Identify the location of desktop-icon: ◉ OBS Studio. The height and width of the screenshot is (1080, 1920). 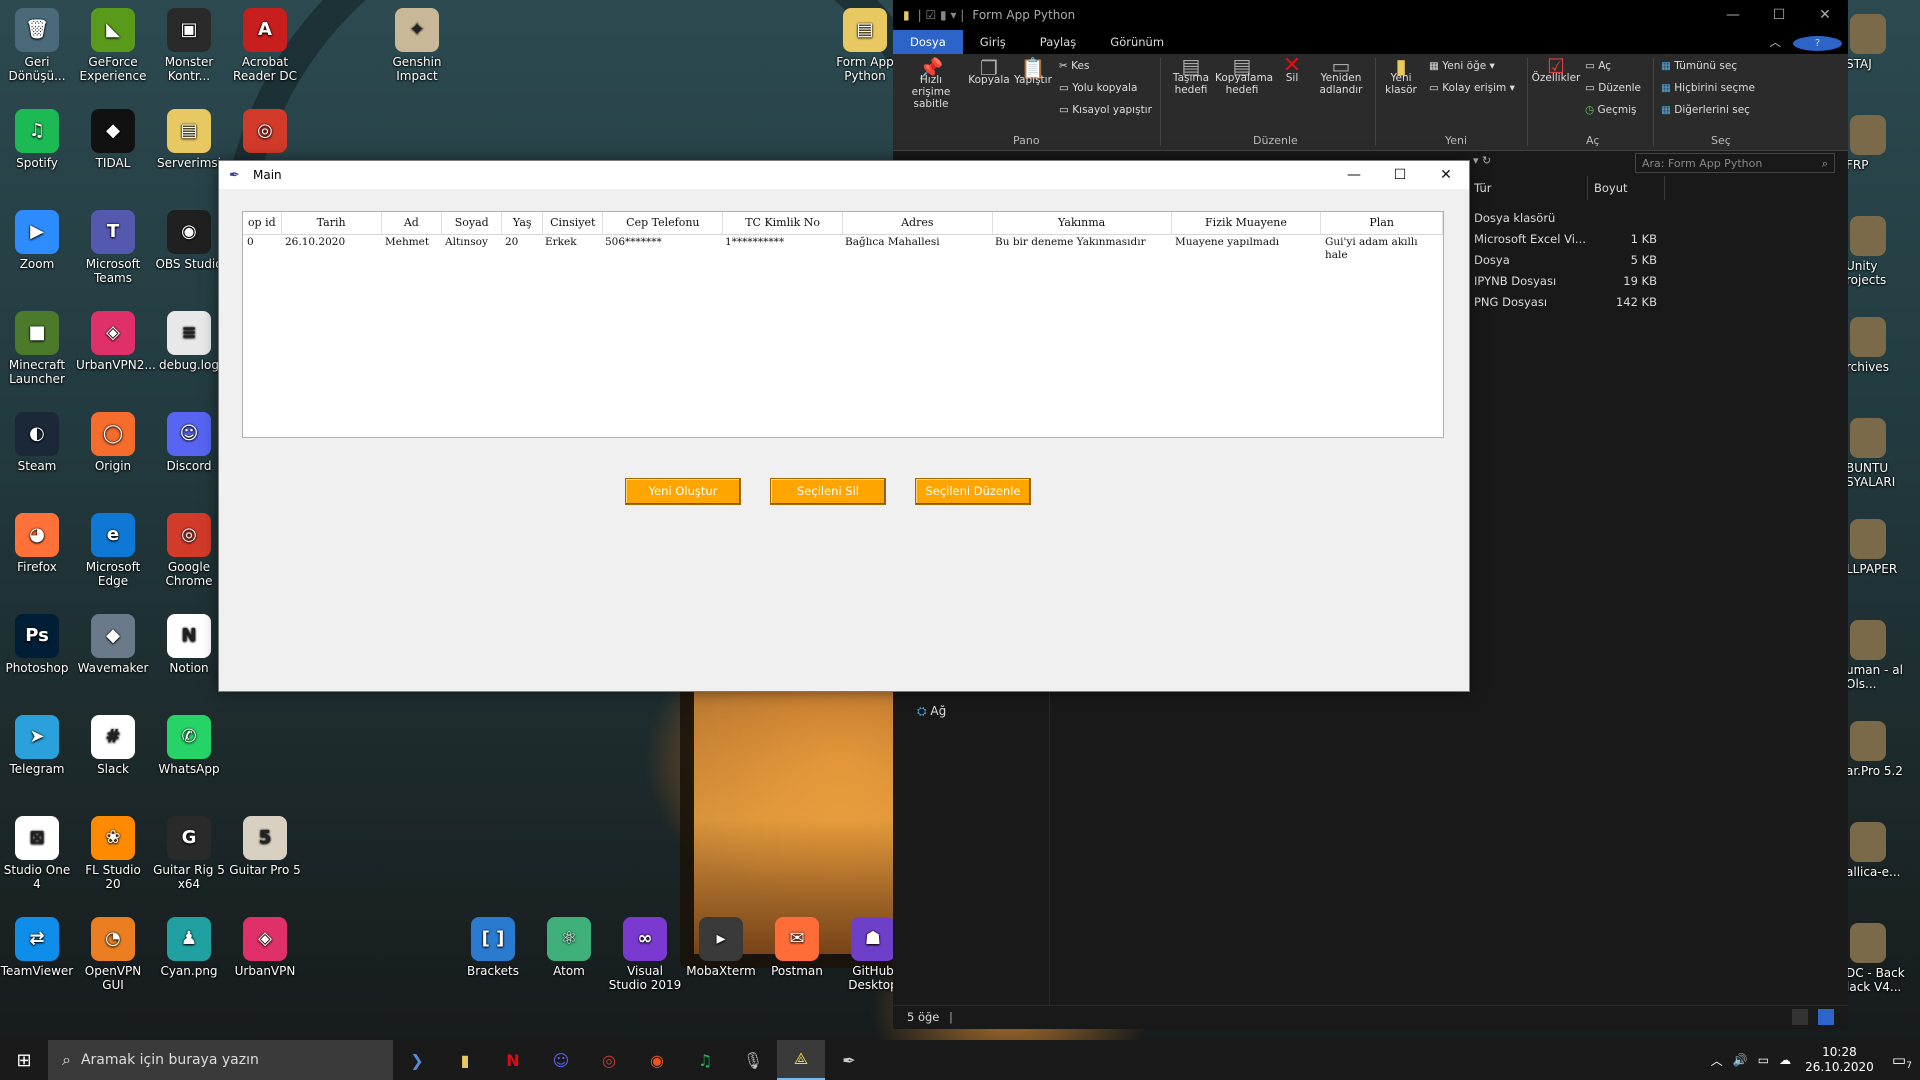
(189, 240).